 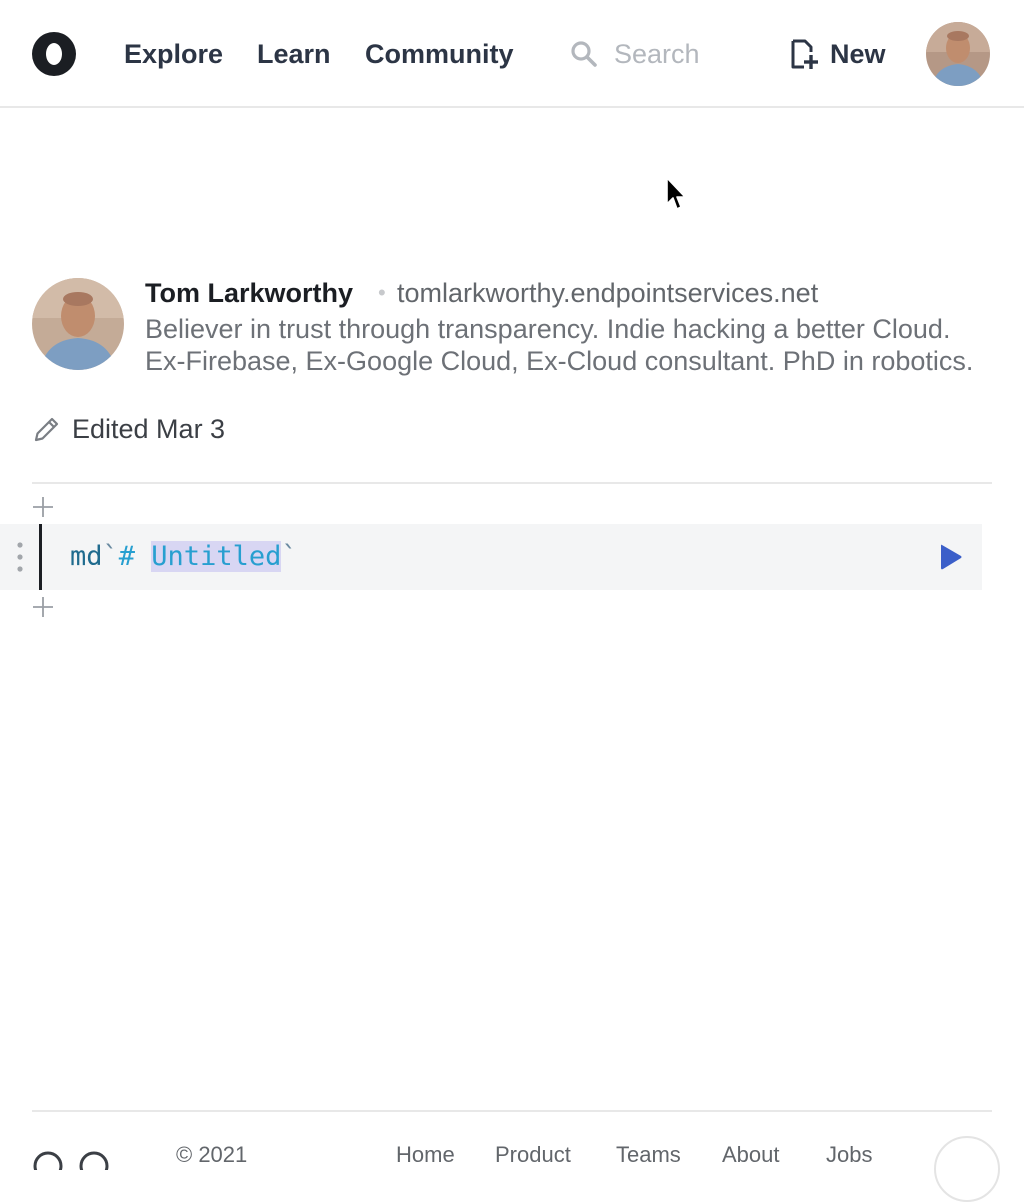 I want to click on run-cell-icon, so click(x=951, y=557).